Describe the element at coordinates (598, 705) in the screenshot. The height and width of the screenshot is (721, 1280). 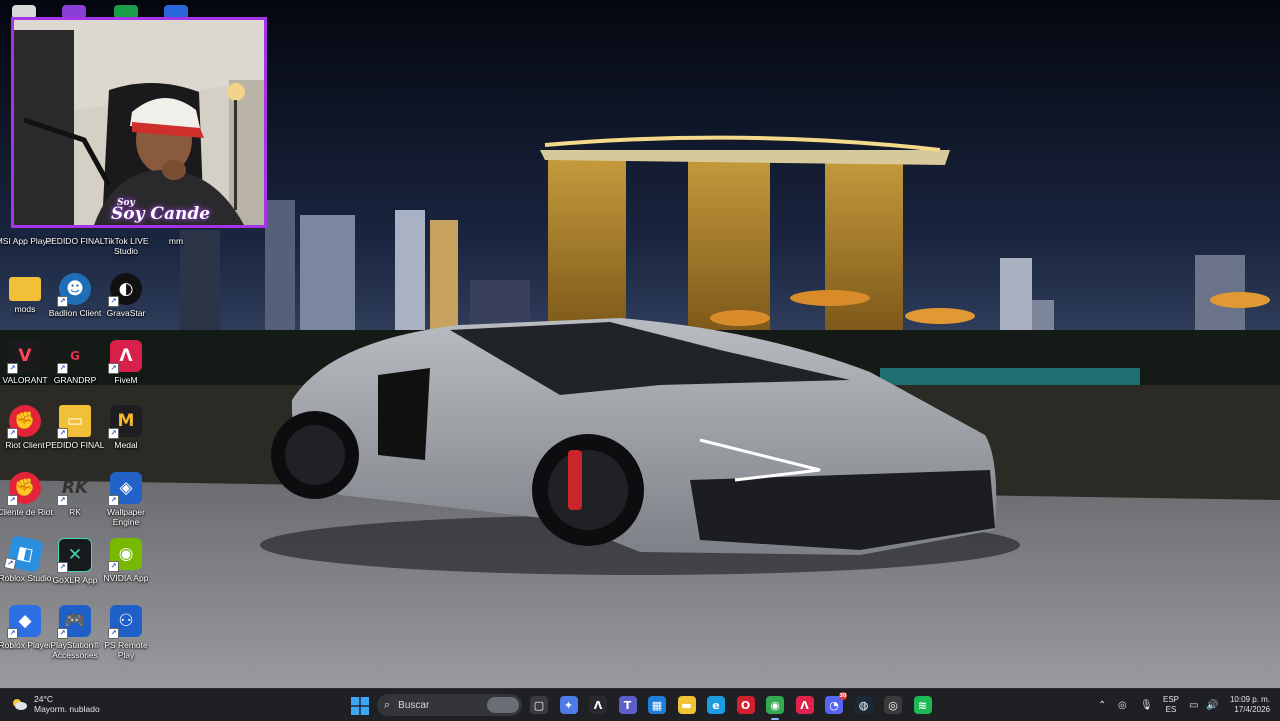
I see `taskbar-app-a-icon: Λ` at that location.